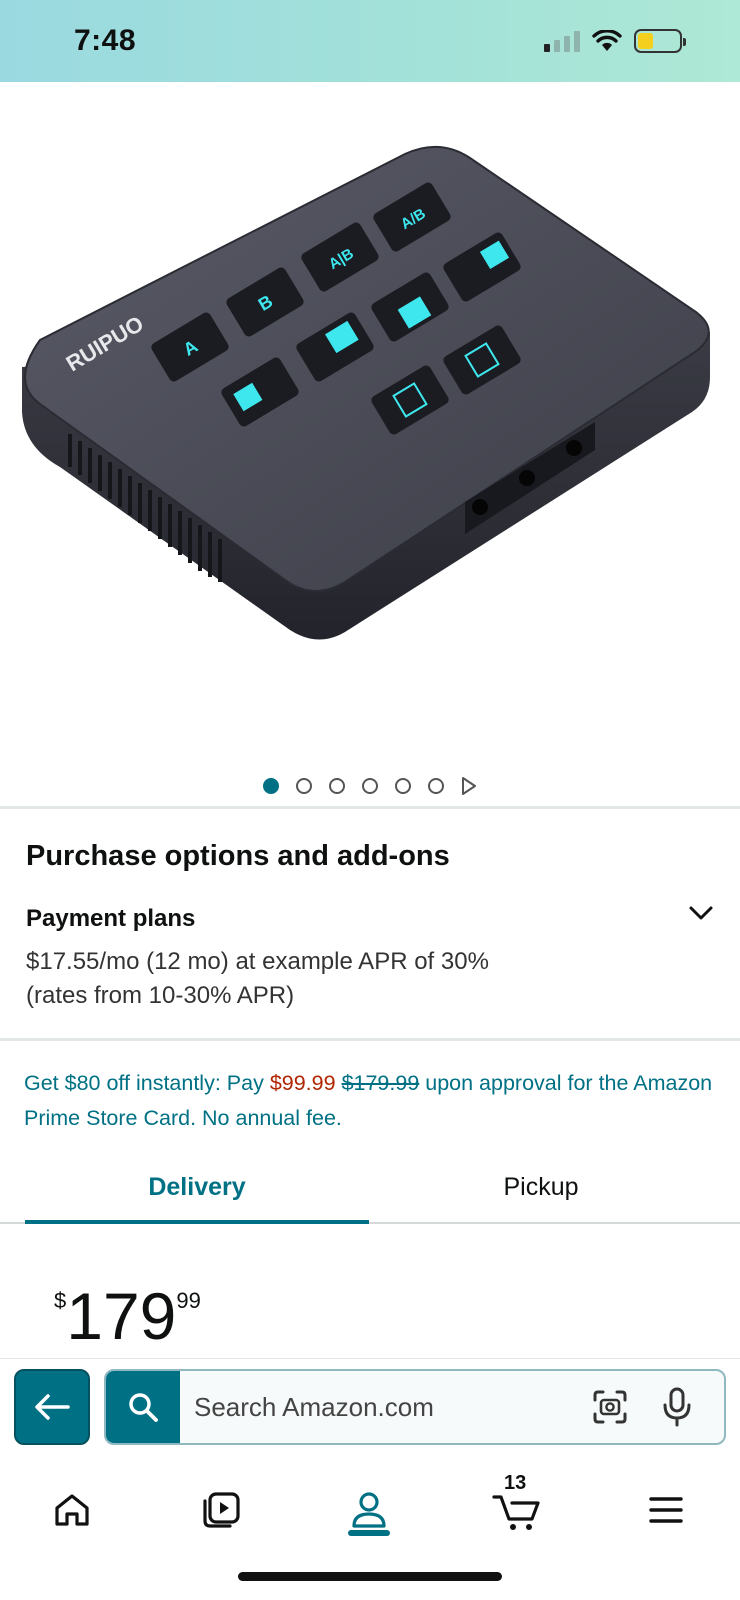 This screenshot has width=740, height=1600. Describe the element at coordinates (370, 1576) in the screenshot. I see `home-indicator` at that location.